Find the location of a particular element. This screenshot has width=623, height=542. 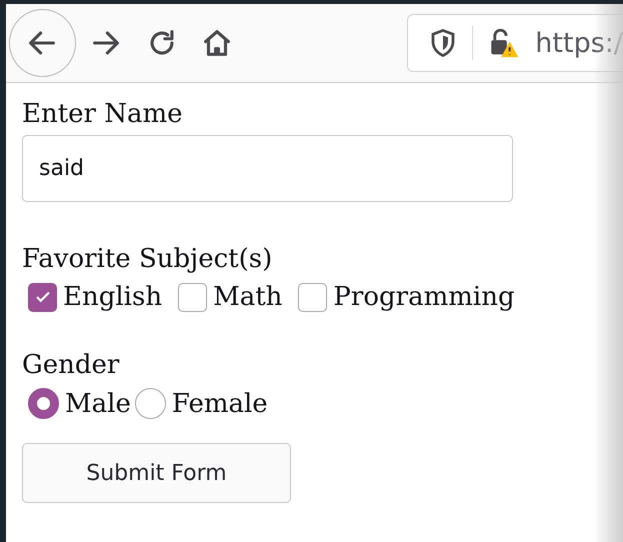

radio-label: Male is located at coordinates (98, 403).